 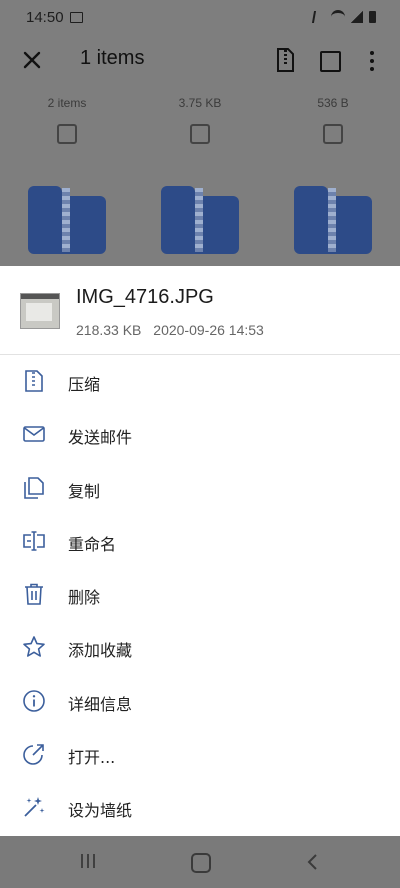 What do you see at coordinates (40, 311) in the screenshot?
I see `file-thumbnail` at bounding box center [40, 311].